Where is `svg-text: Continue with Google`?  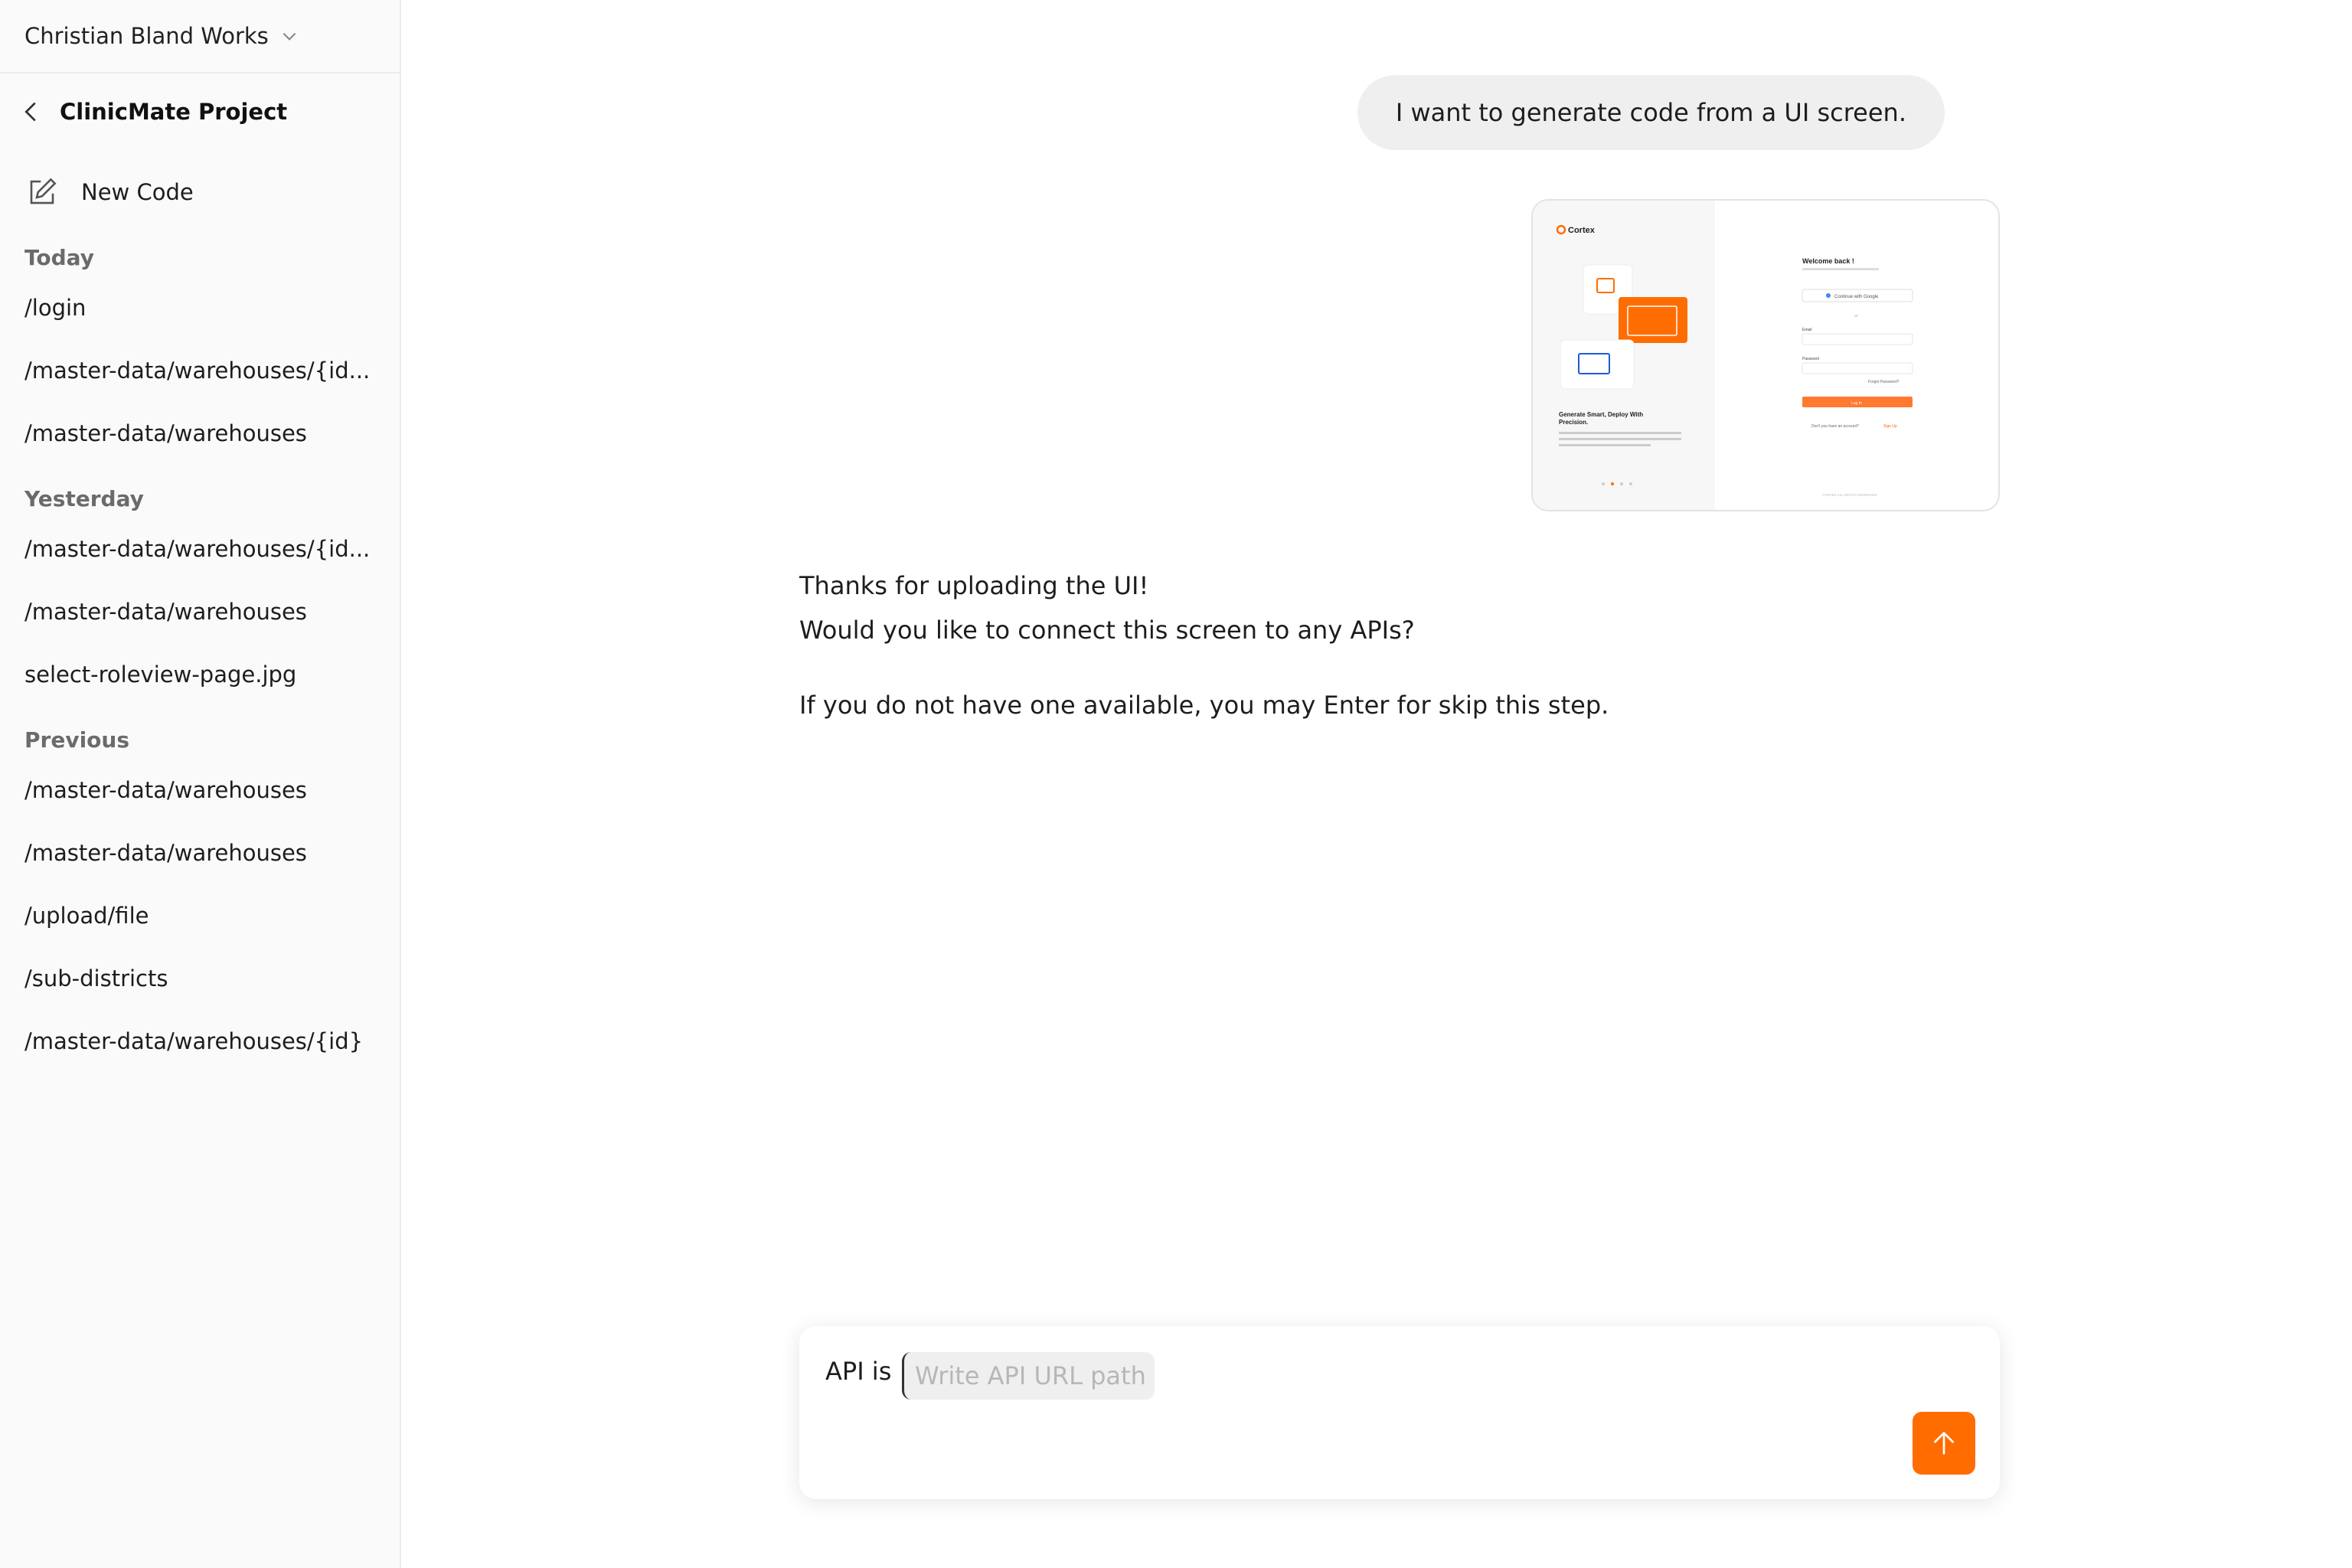 svg-text: Continue with Google is located at coordinates (1856, 297).